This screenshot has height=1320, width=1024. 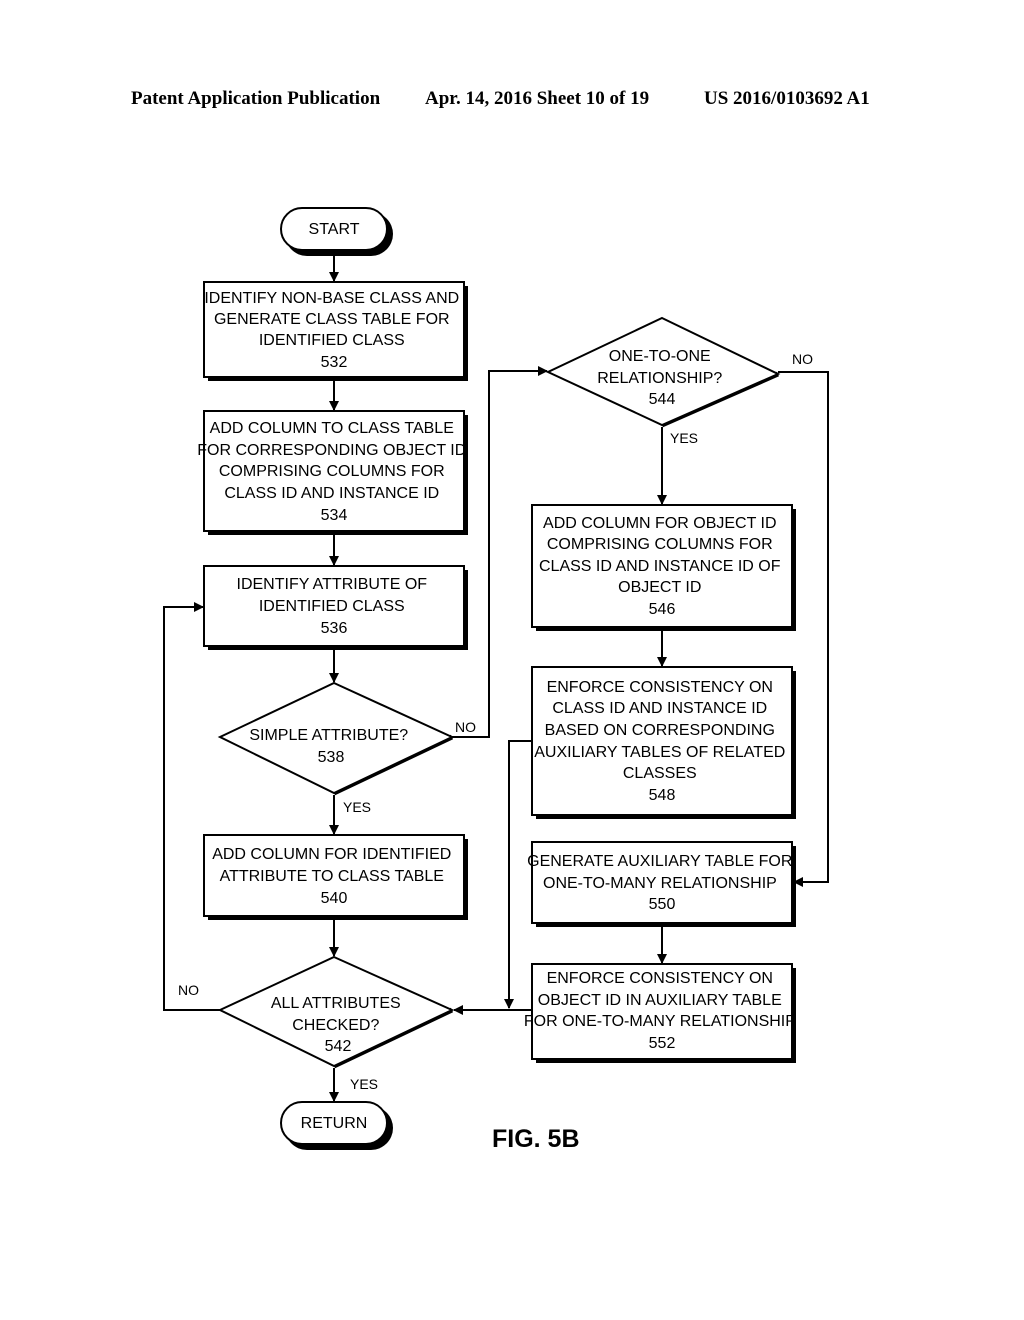 What do you see at coordinates (331, 450) in the screenshot?
I see `node-text: FOR CORRESPONDING OBJECT ID` at bounding box center [331, 450].